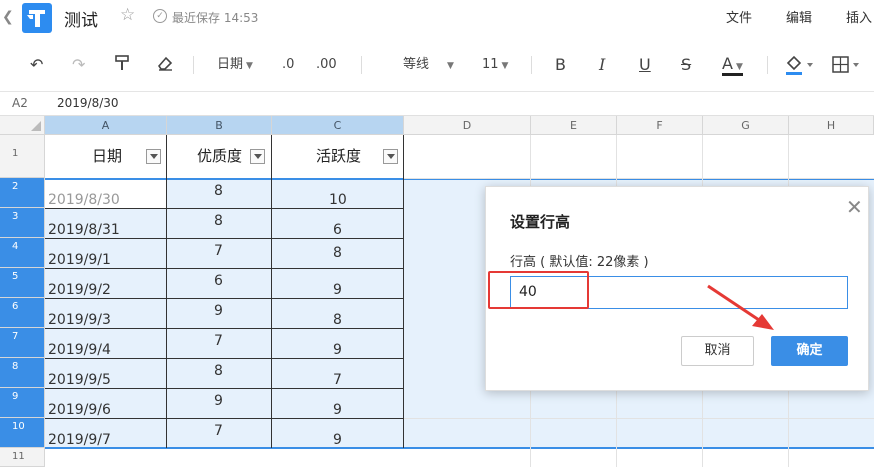  I want to click on cell-activity: 6, so click(337, 230).